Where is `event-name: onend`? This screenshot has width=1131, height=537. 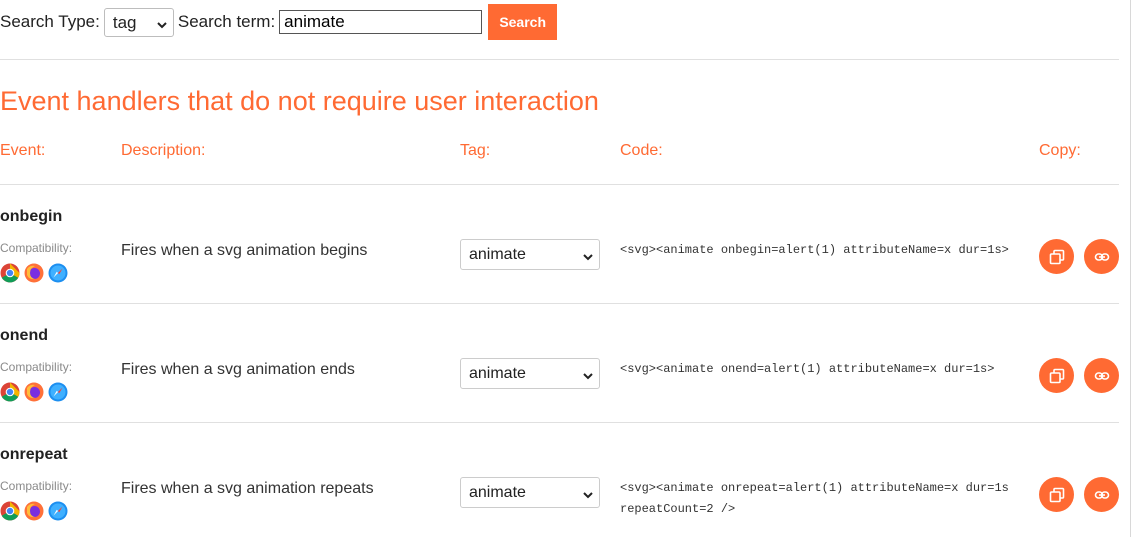 event-name: onend is located at coordinates (24, 335).